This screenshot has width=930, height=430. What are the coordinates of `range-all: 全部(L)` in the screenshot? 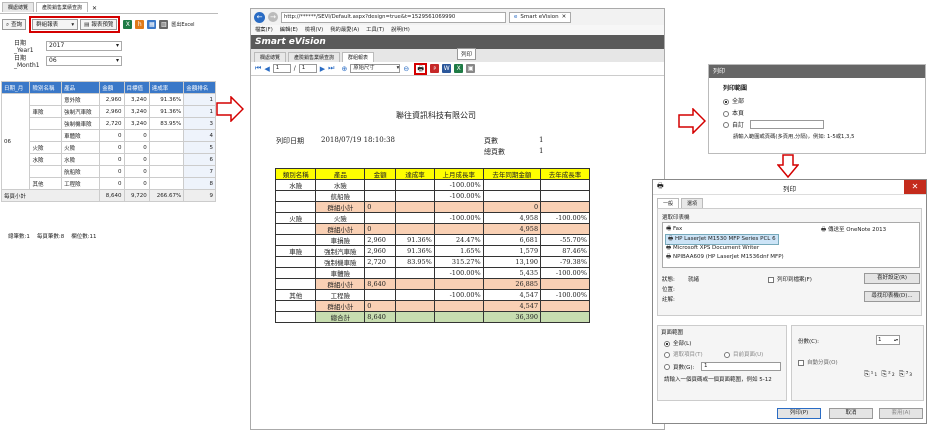 It's located at (677, 343).